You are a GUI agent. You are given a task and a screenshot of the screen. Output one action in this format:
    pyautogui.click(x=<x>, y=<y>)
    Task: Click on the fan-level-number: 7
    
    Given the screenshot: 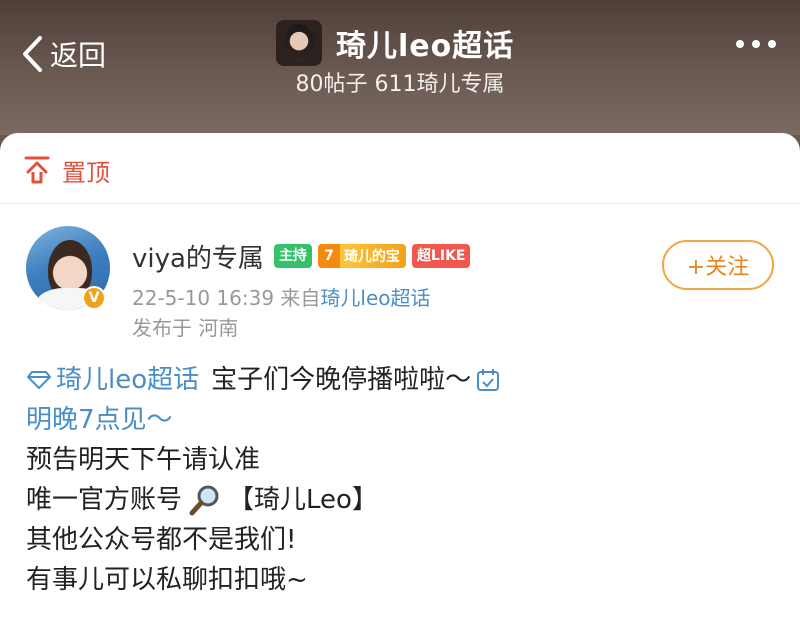 What is the action you would take?
    pyautogui.click(x=328, y=256)
    